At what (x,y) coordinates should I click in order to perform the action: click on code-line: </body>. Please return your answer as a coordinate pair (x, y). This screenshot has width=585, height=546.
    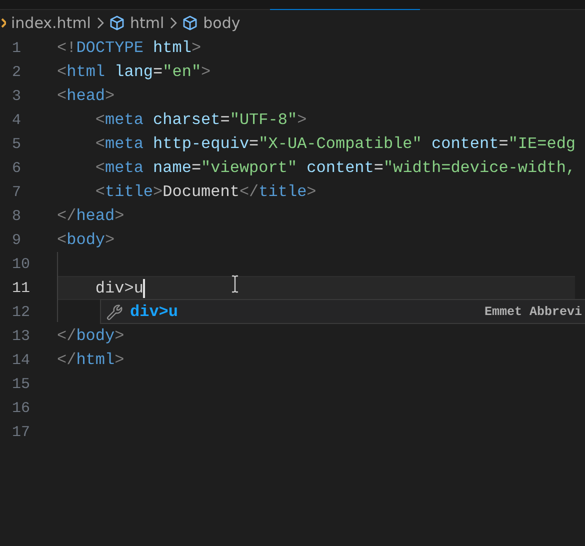
    Looking at the image, I should click on (90, 336).